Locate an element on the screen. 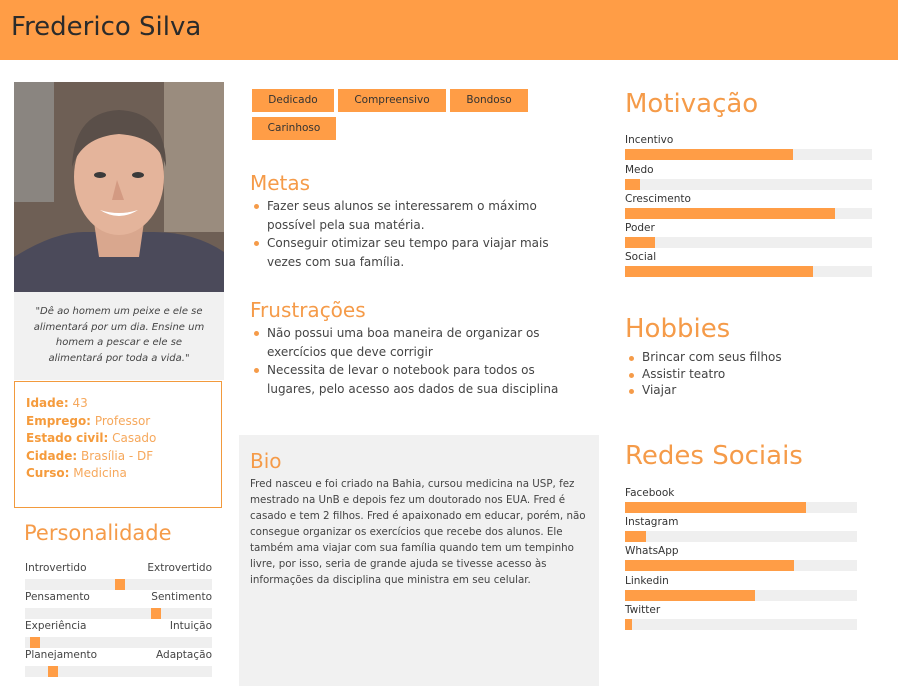 Image resolution: width=898 pixels, height=686 pixels. tag-chip: Compreensivo is located at coordinates (392, 100).